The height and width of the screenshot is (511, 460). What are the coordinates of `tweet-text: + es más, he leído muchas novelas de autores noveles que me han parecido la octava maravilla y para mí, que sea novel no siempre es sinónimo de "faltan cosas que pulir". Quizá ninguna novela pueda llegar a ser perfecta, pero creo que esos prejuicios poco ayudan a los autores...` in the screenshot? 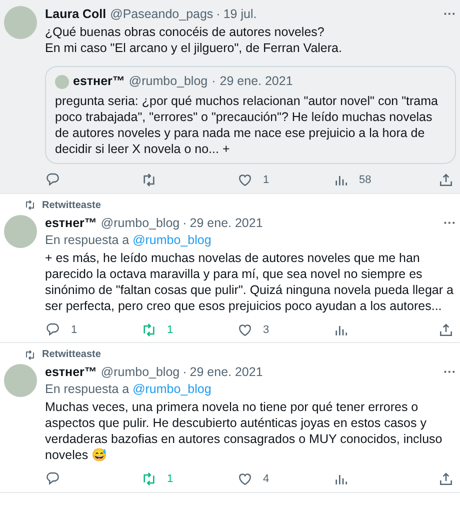 It's located at (249, 282).